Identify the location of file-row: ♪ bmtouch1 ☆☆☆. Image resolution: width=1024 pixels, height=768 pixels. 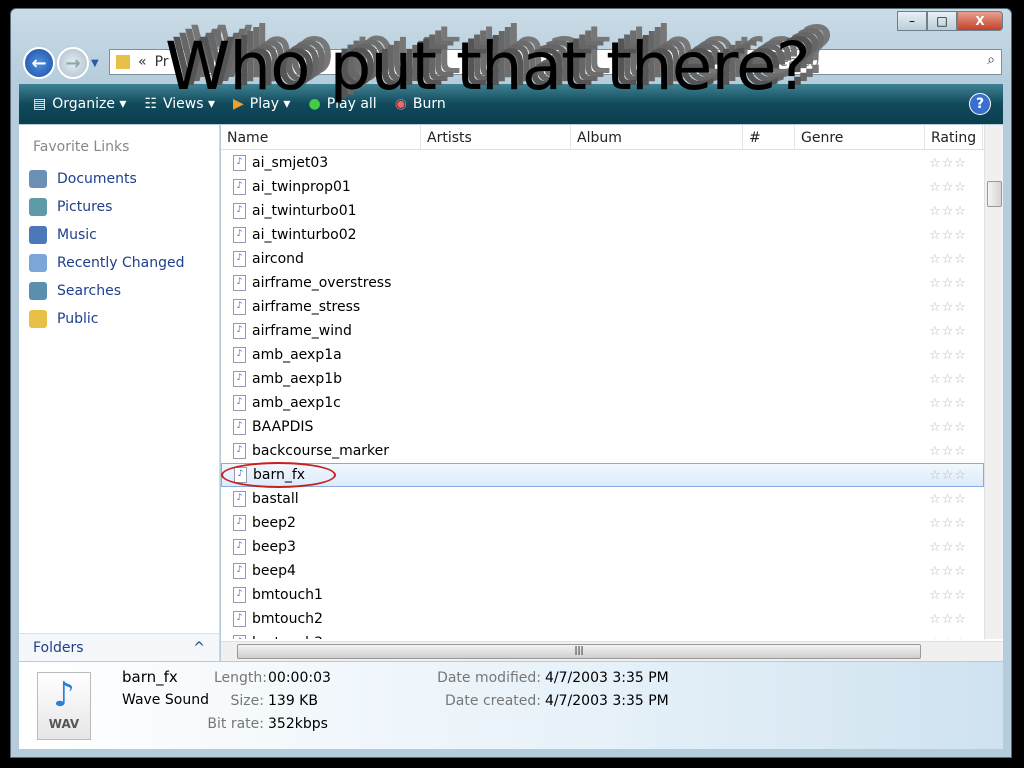
(602, 595).